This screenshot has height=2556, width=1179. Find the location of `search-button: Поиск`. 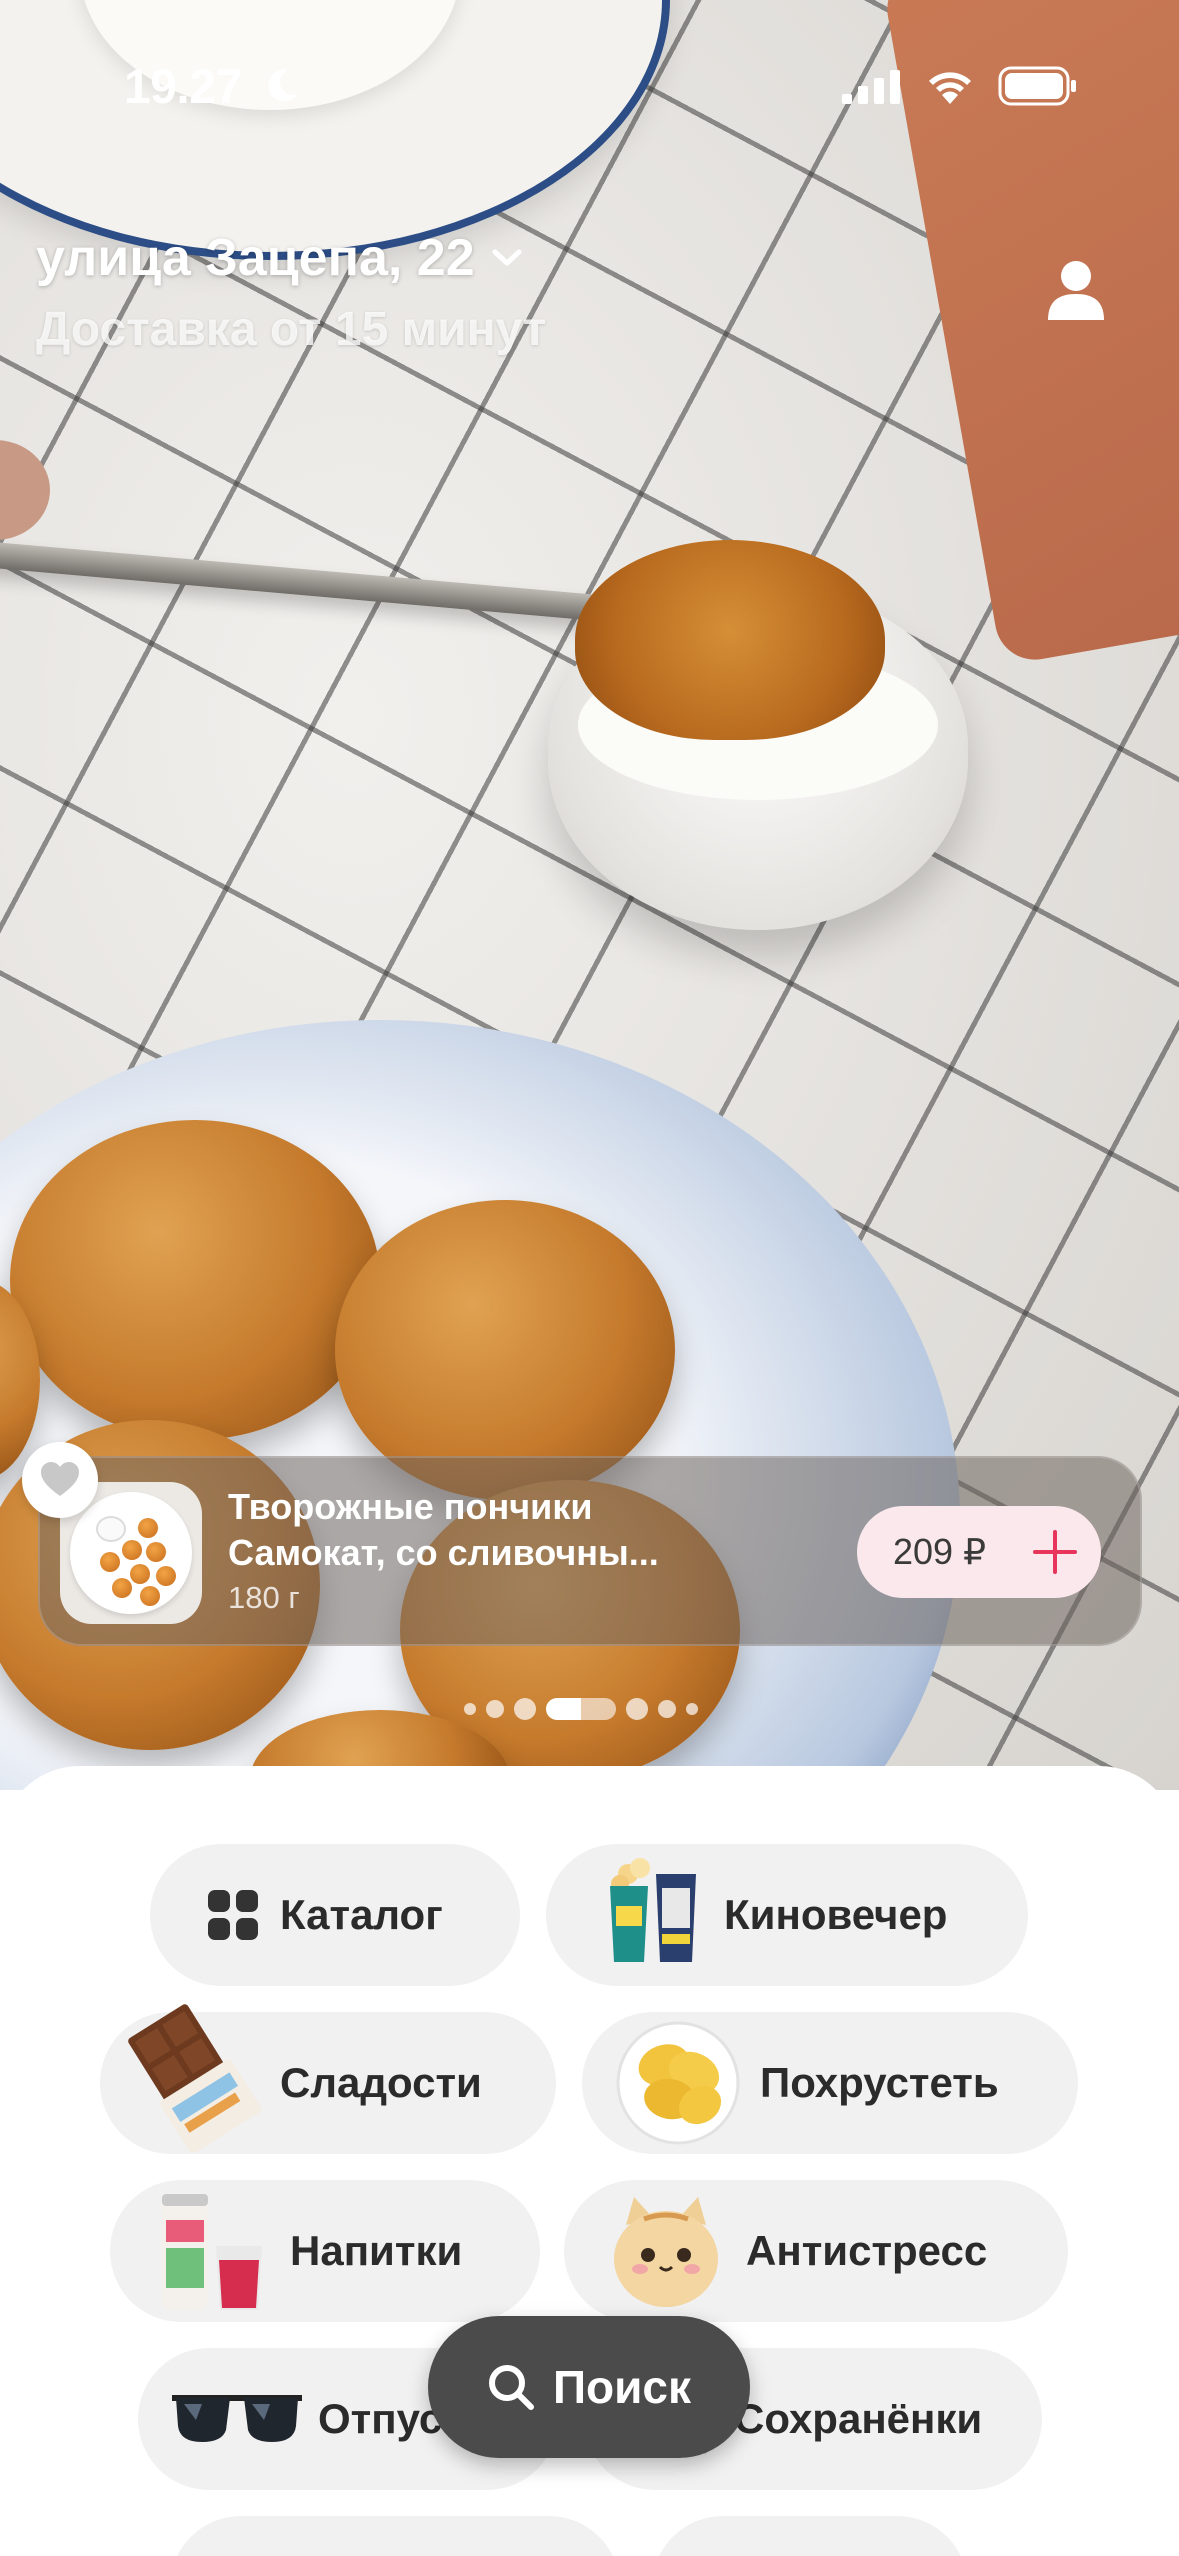

search-button: Поиск is located at coordinates (589, 2387).